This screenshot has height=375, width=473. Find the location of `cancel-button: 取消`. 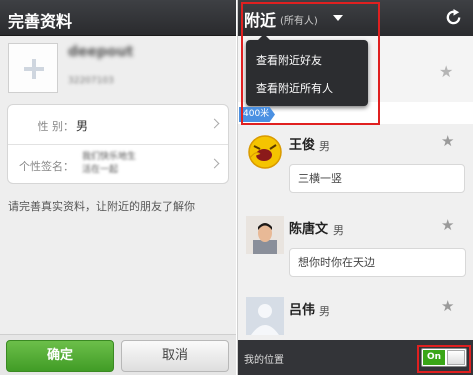

cancel-button: 取消 is located at coordinates (175, 356).